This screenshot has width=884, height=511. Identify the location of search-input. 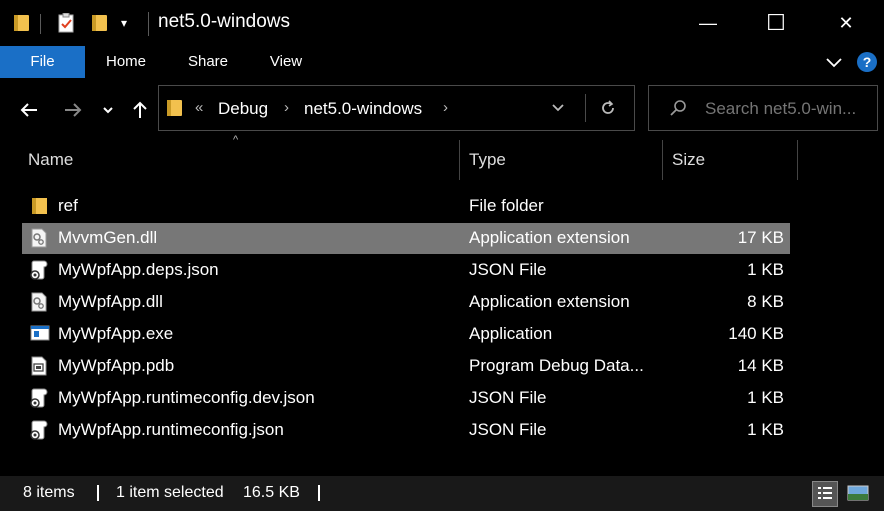
(786, 109).